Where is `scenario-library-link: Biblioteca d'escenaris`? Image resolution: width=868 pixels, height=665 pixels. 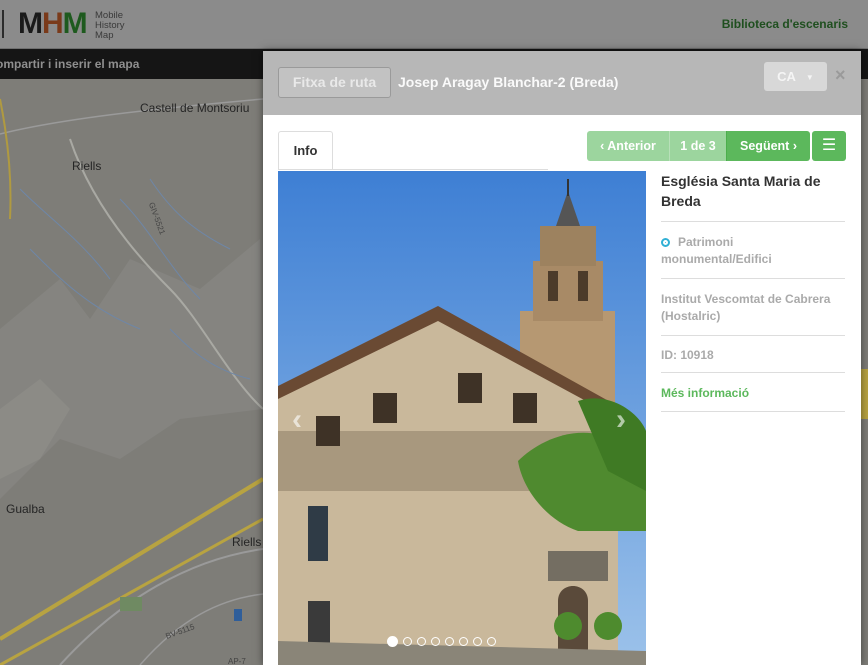
scenario-library-link: Biblioteca d'escenaris is located at coordinates (785, 24).